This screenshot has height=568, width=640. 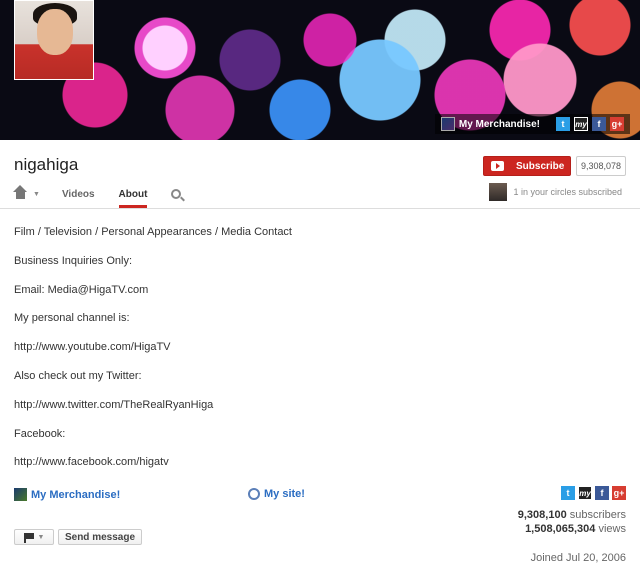 What do you see at coordinates (55, 32) in the screenshot?
I see `avatar-face` at bounding box center [55, 32].